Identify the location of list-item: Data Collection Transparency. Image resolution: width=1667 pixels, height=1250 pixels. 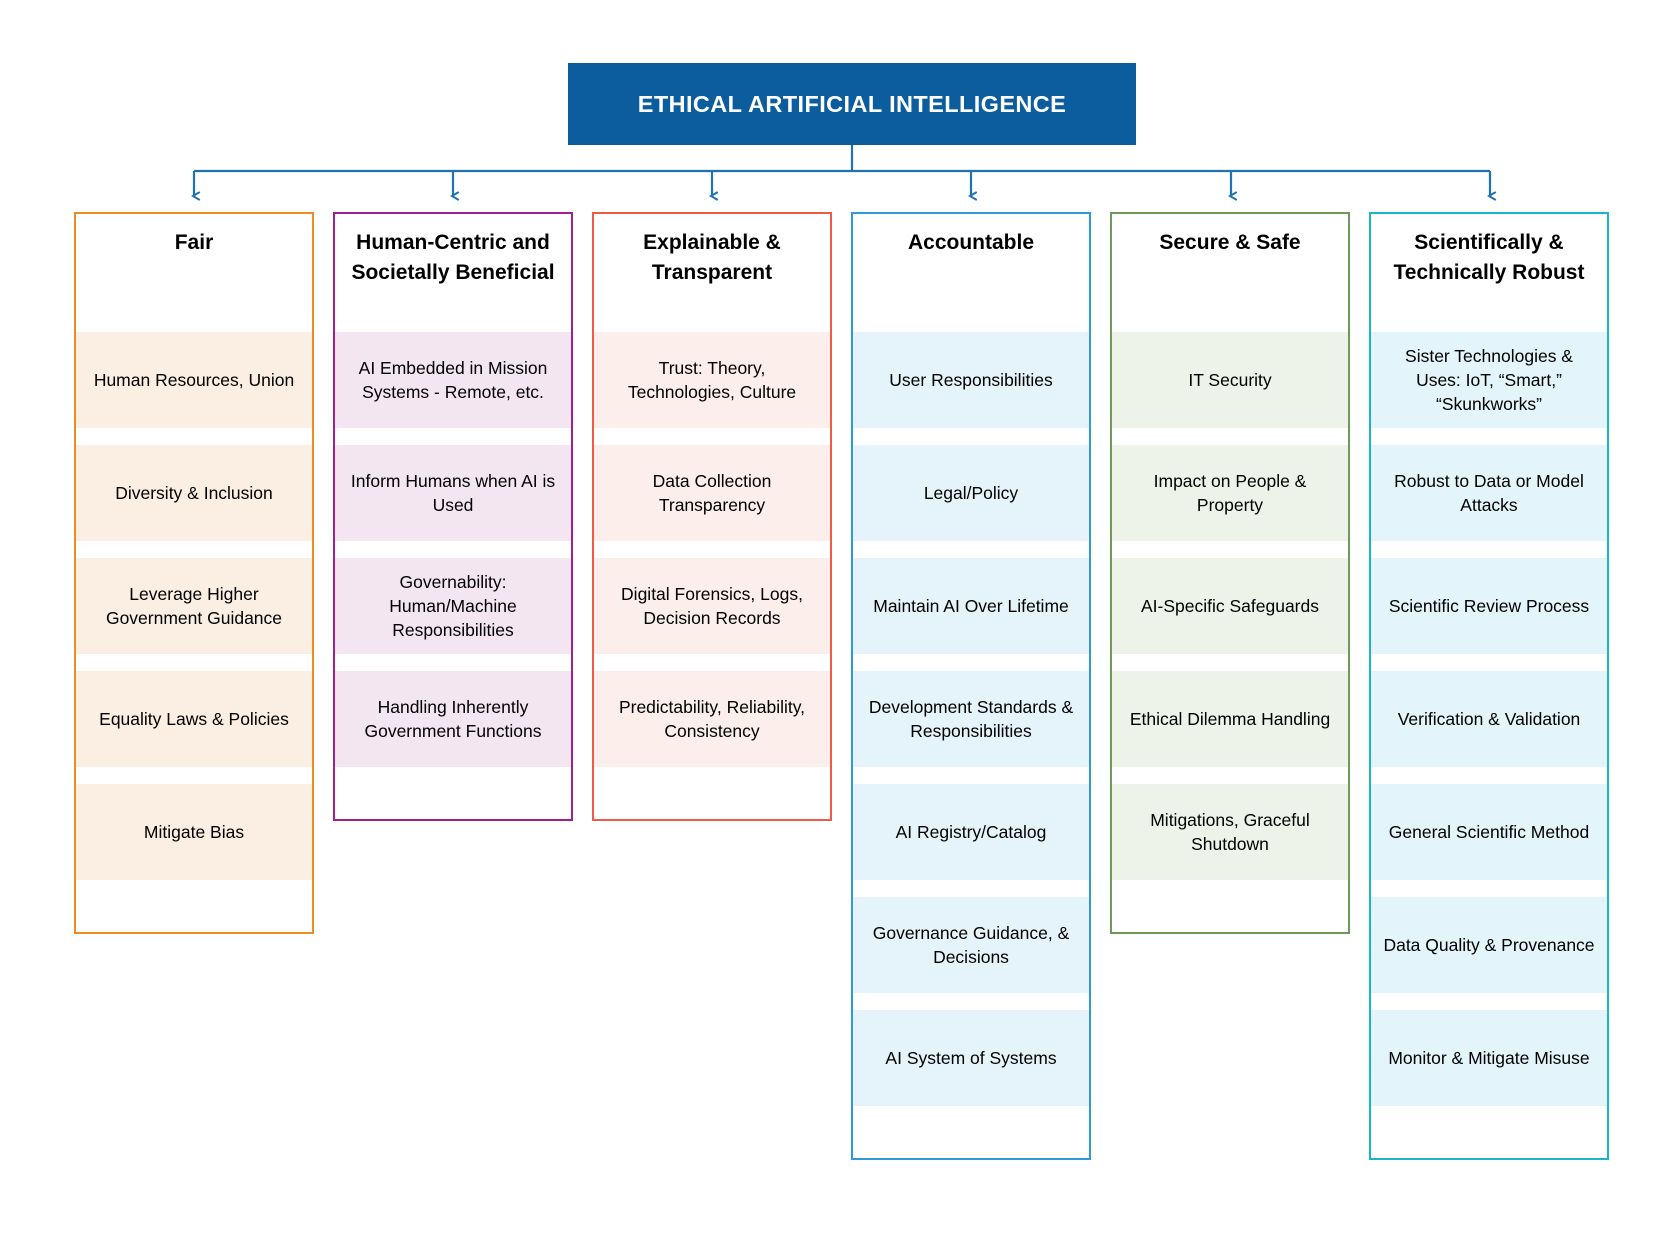
(712, 493).